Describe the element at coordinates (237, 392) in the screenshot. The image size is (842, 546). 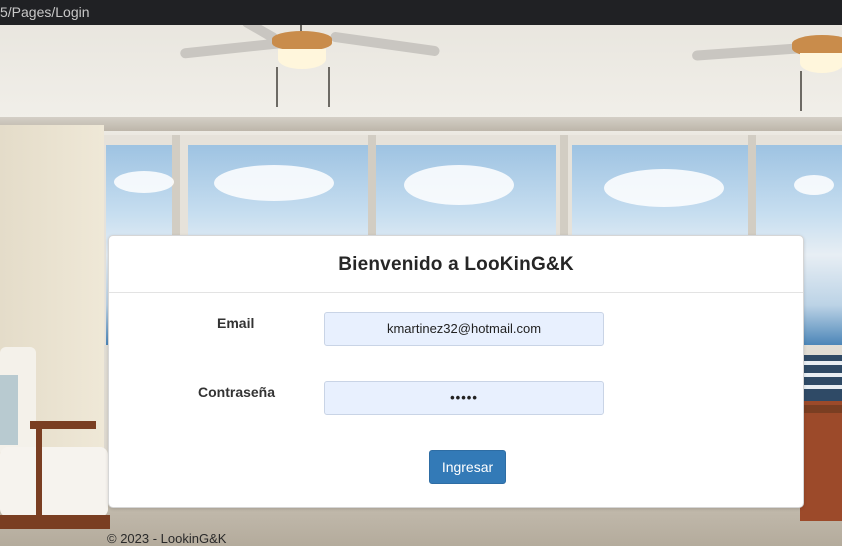
I see `password-label: Contraseña` at that location.